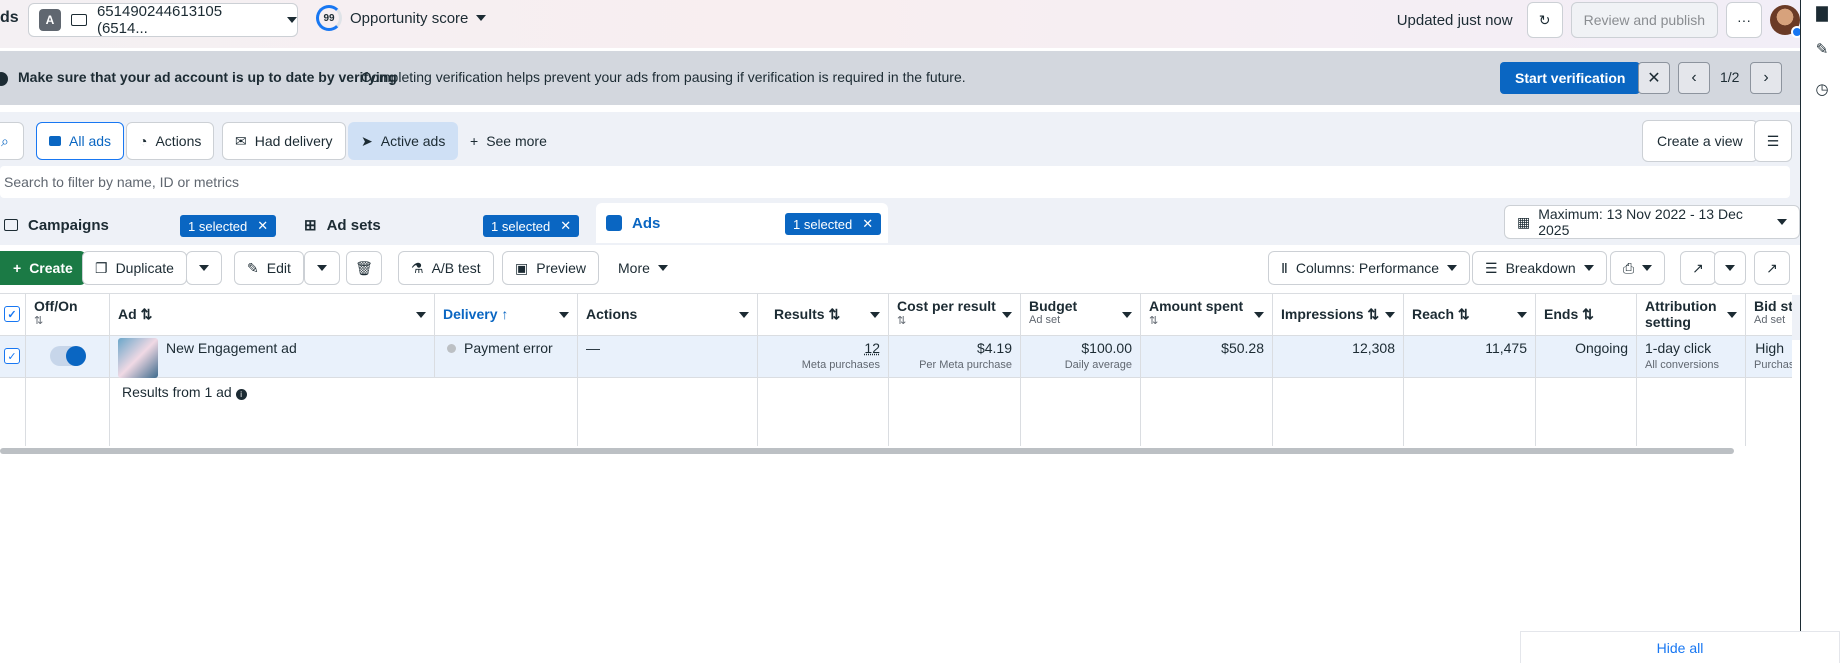 The width and height of the screenshot is (1843, 663). I want to click on create-button: + Create, so click(43, 268).